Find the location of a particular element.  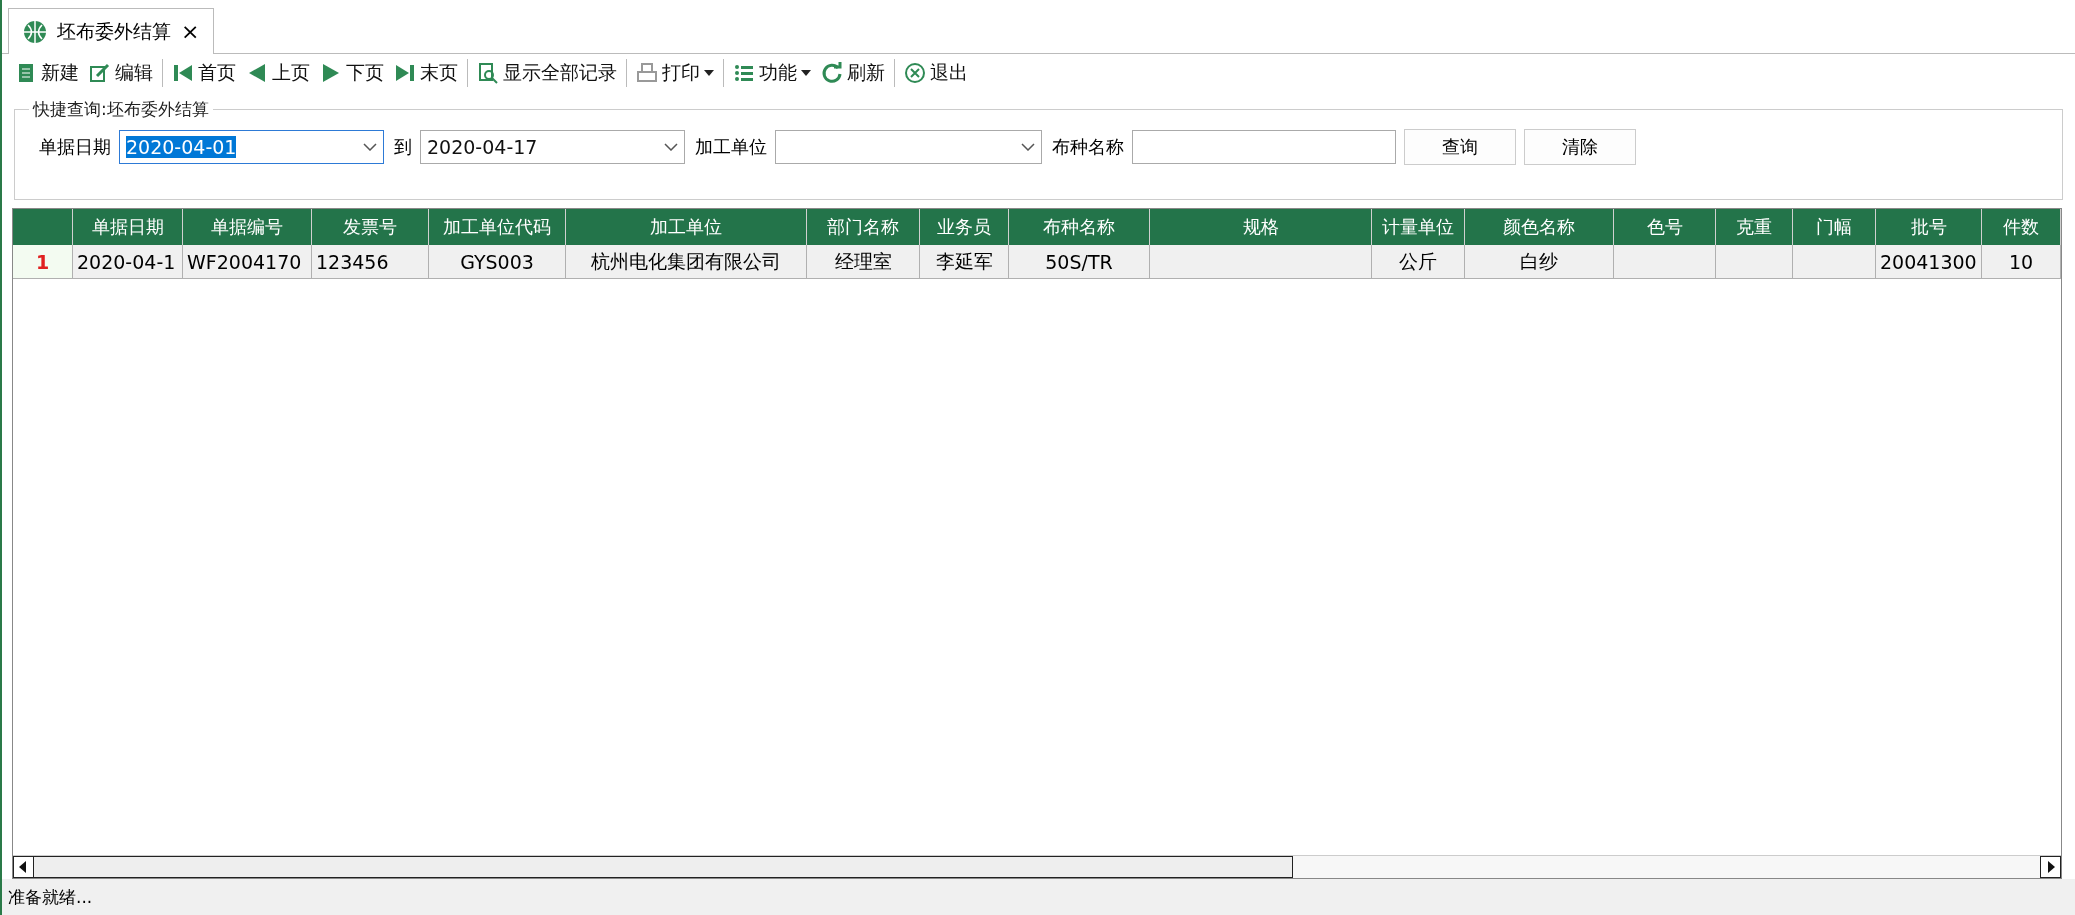

document-tab: 坯布委外结算 × is located at coordinates (111, 31).